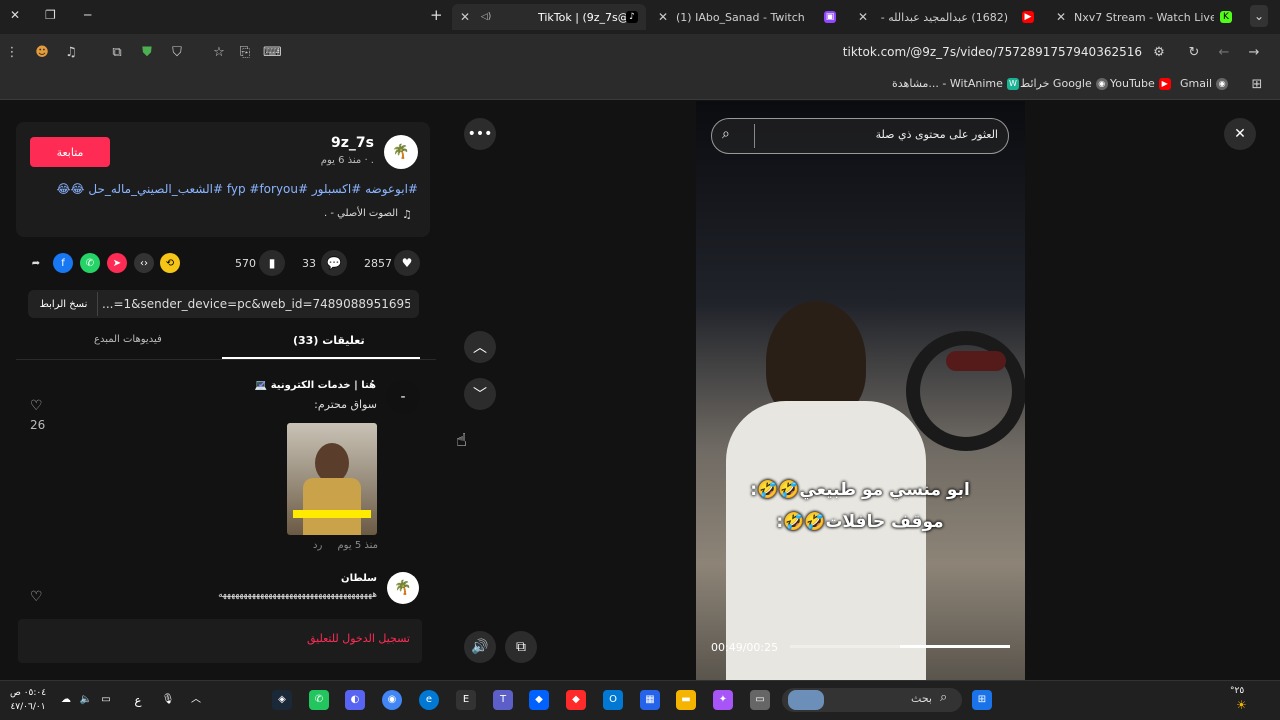 The image size is (1280, 720). What do you see at coordinates (1237, 691) in the screenshot?
I see `weather-temp: °٢٥` at bounding box center [1237, 691].